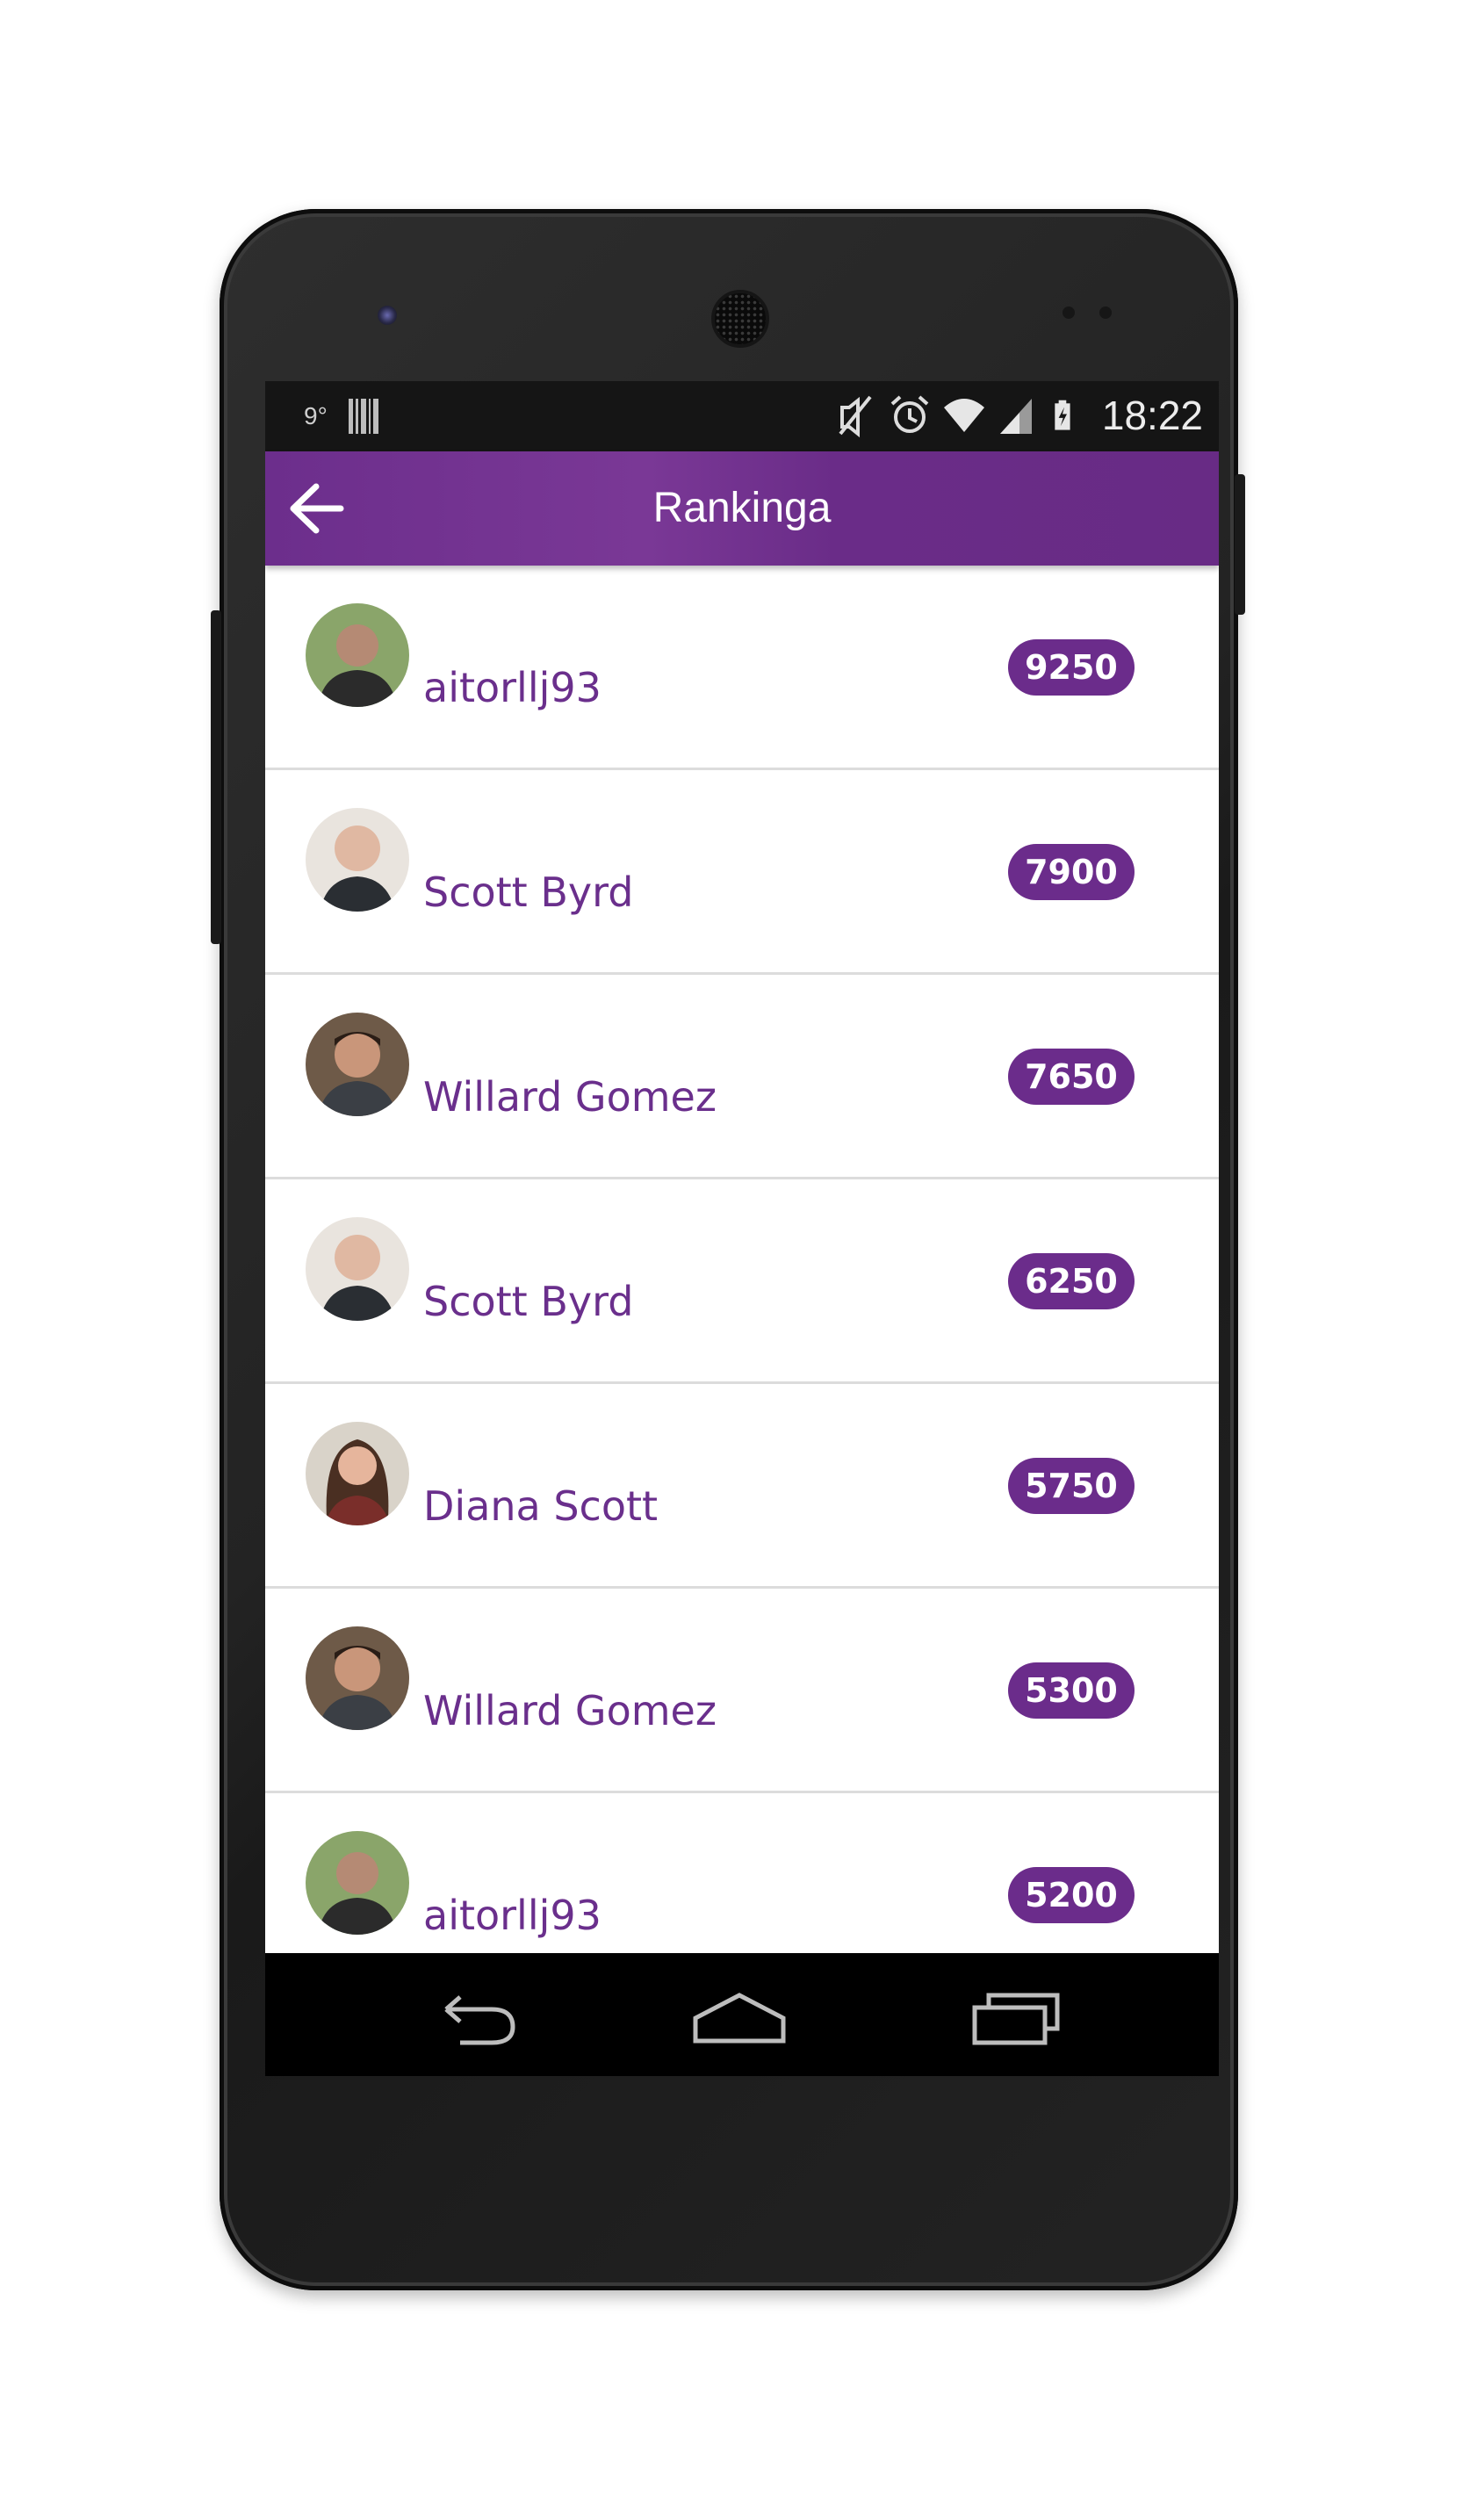  What do you see at coordinates (739, 2019) in the screenshot?
I see `nav-home-icon` at bounding box center [739, 2019].